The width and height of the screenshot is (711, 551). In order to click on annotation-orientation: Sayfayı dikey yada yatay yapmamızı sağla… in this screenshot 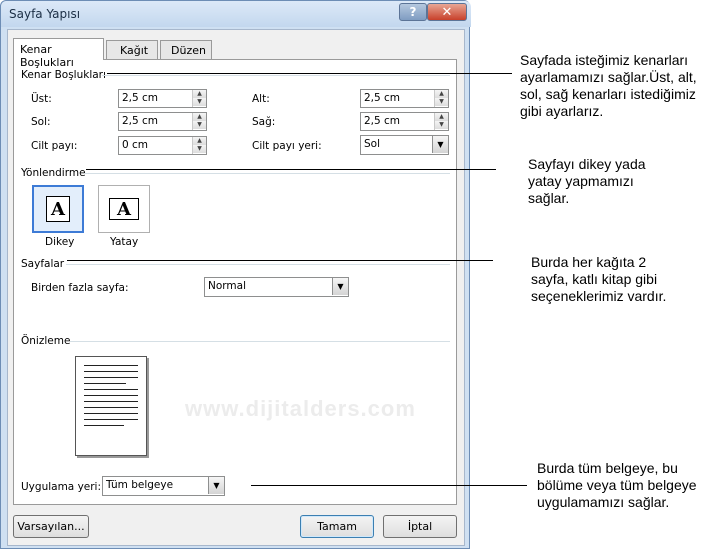, I will do `click(587, 181)`.